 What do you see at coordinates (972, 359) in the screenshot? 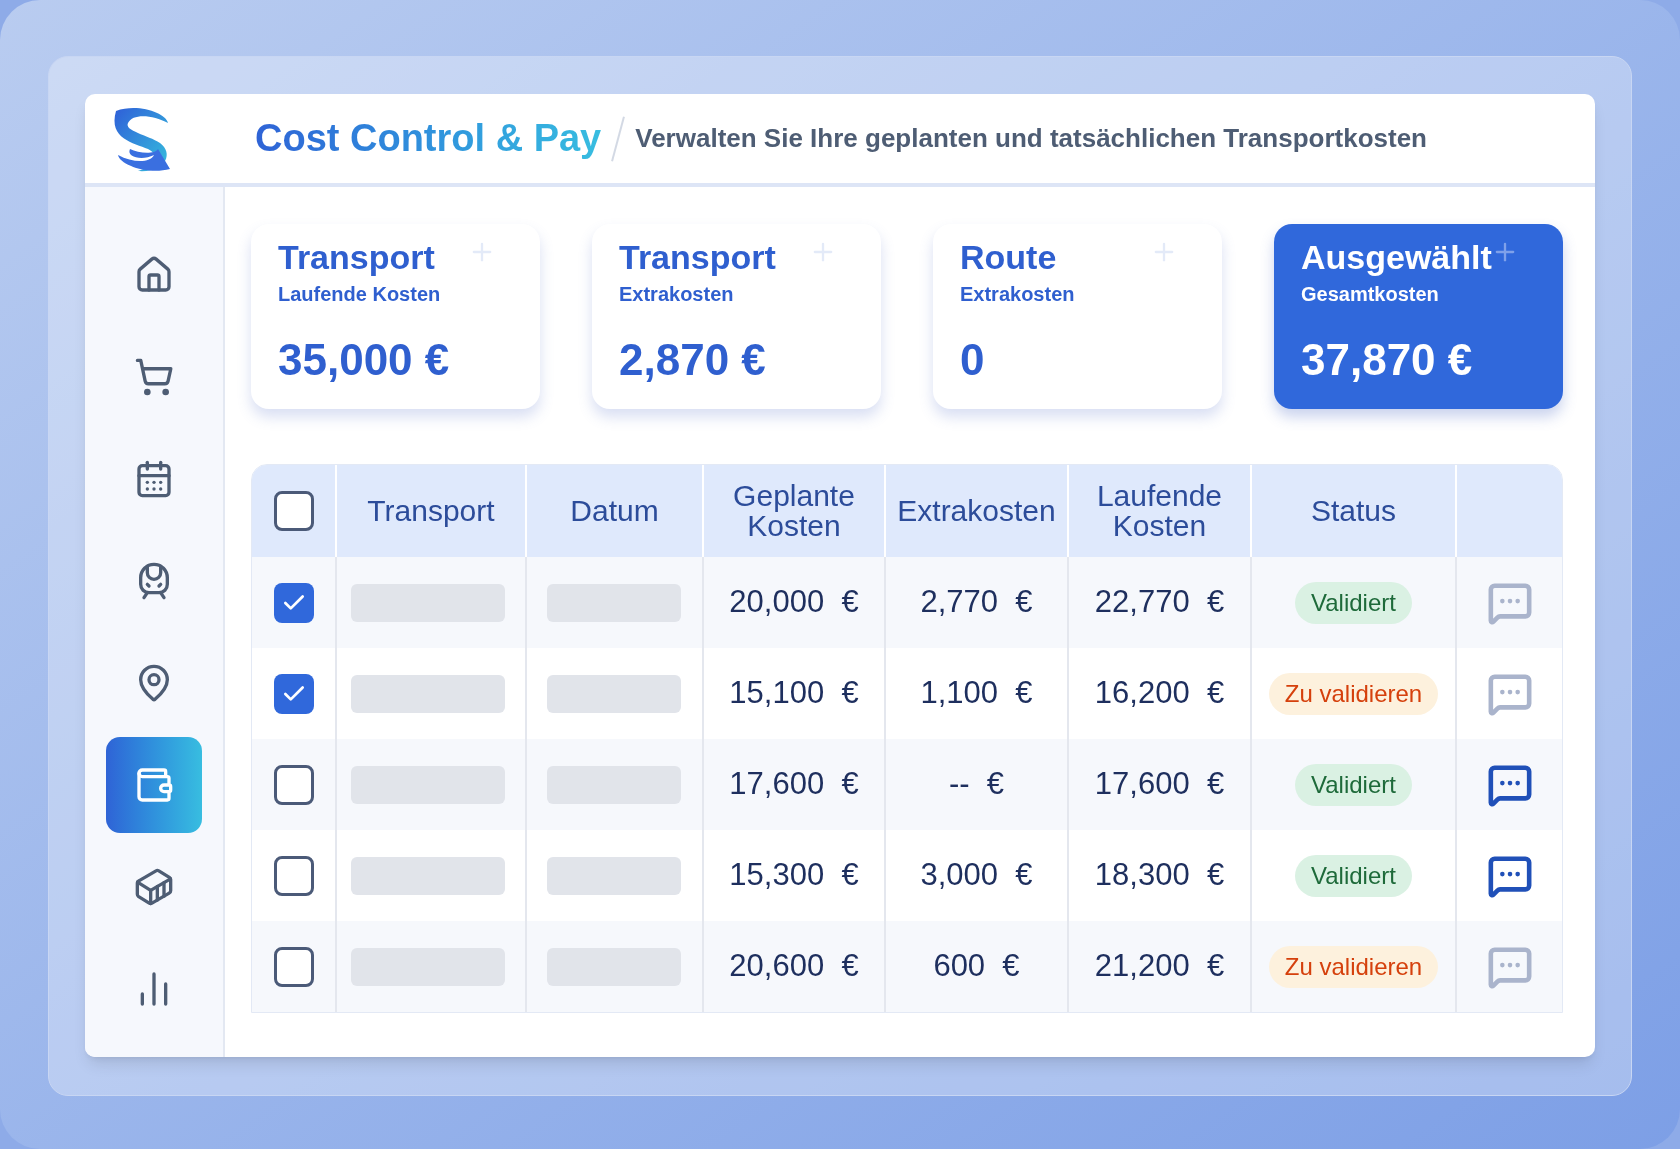
I see `card-value: 0` at bounding box center [972, 359].